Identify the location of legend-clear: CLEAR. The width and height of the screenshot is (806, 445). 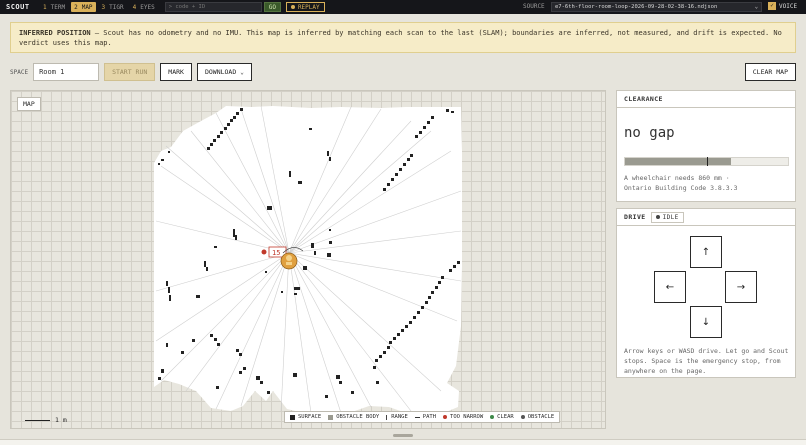
(502, 417).